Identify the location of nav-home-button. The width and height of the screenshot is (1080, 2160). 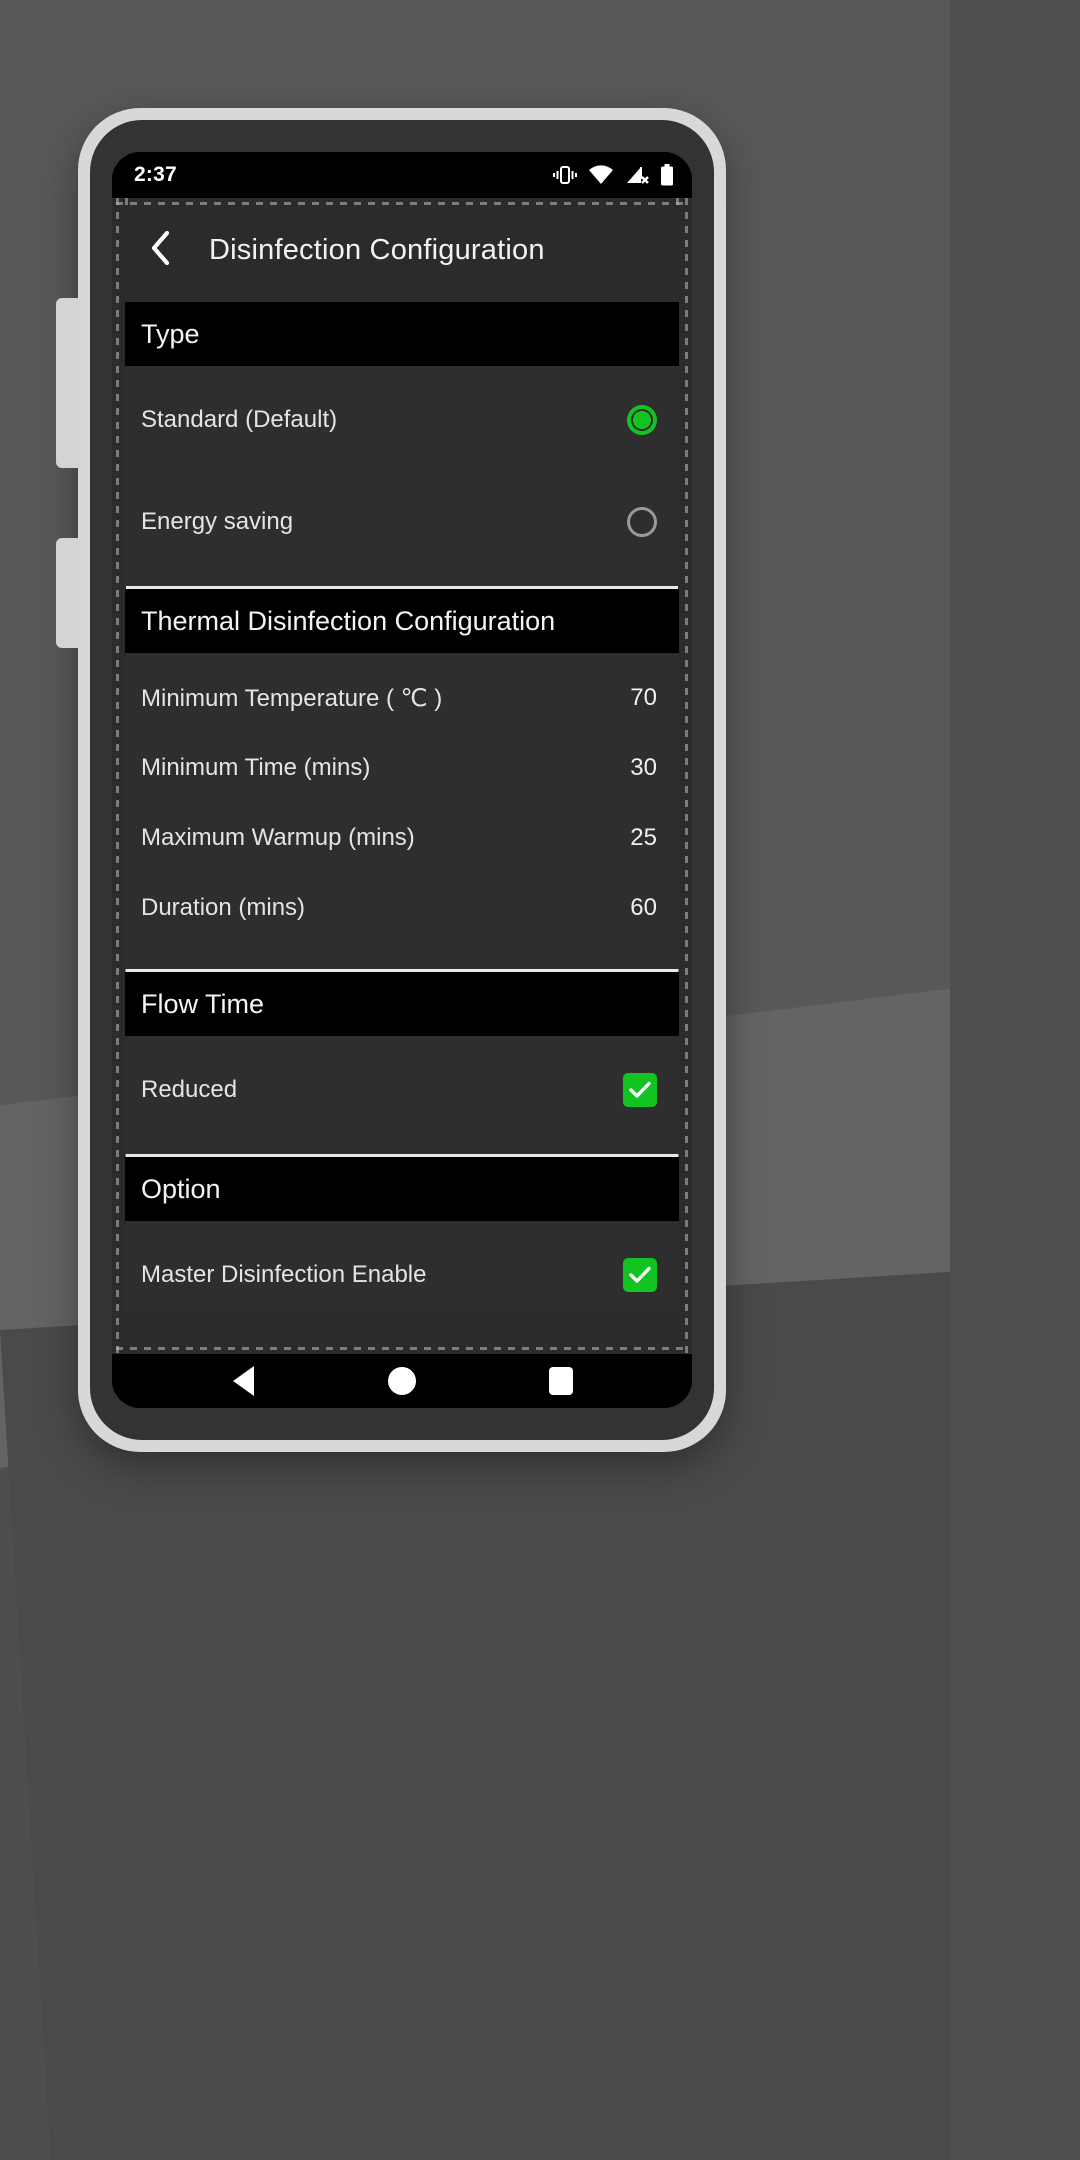
(402, 1381).